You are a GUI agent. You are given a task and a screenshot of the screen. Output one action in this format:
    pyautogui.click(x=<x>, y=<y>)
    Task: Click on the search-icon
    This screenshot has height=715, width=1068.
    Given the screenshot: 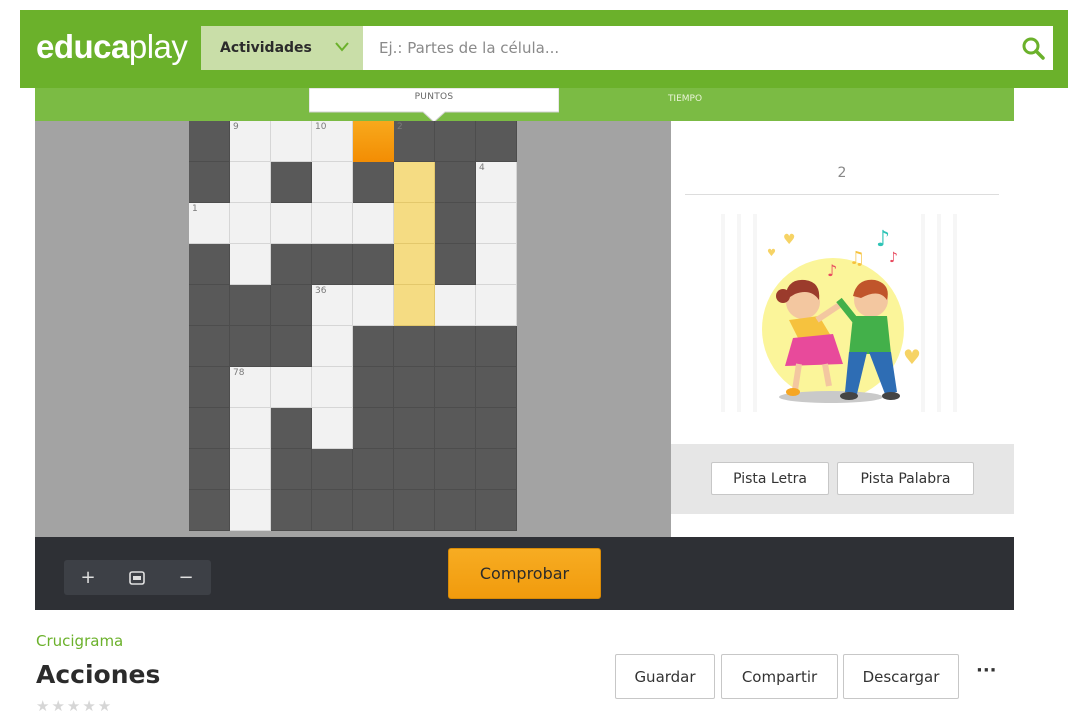 What is the action you would take?
    pyautogui.click(x=1033, y=48)
    